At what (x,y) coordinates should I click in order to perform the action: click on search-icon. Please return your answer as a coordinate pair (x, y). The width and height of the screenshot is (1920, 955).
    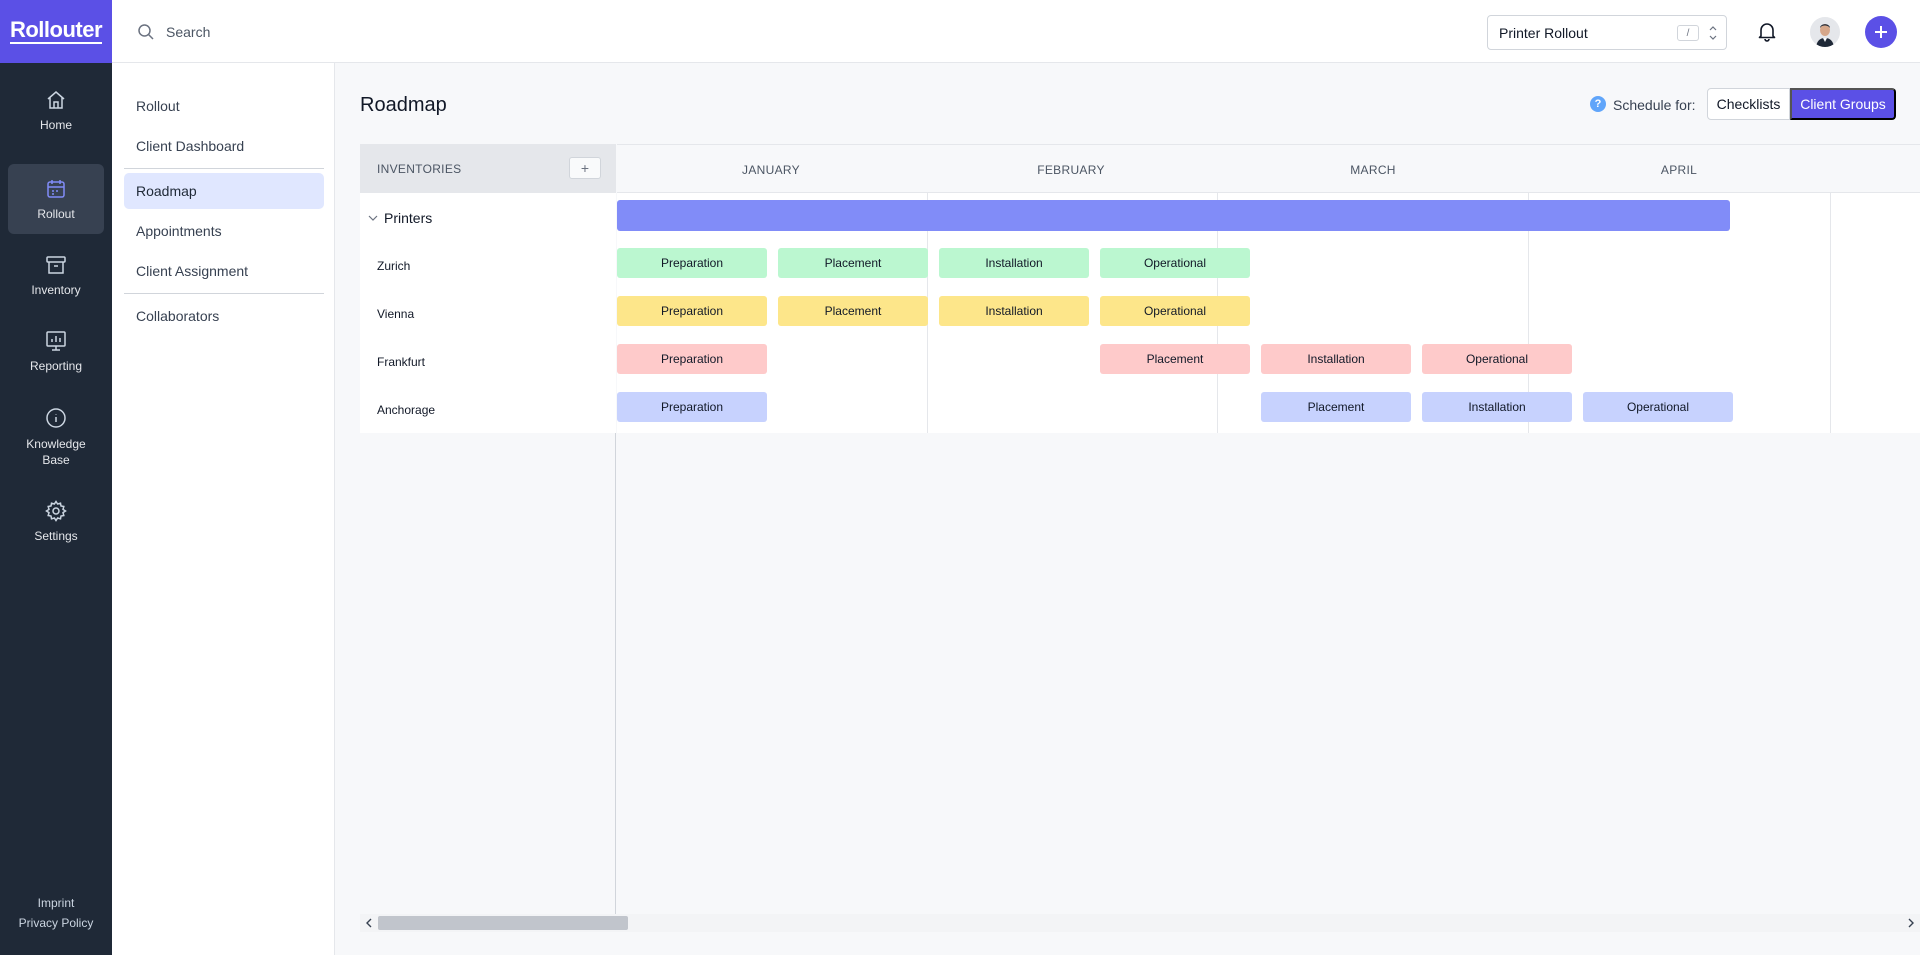
    Looking at the image, I should click on (146, 32).